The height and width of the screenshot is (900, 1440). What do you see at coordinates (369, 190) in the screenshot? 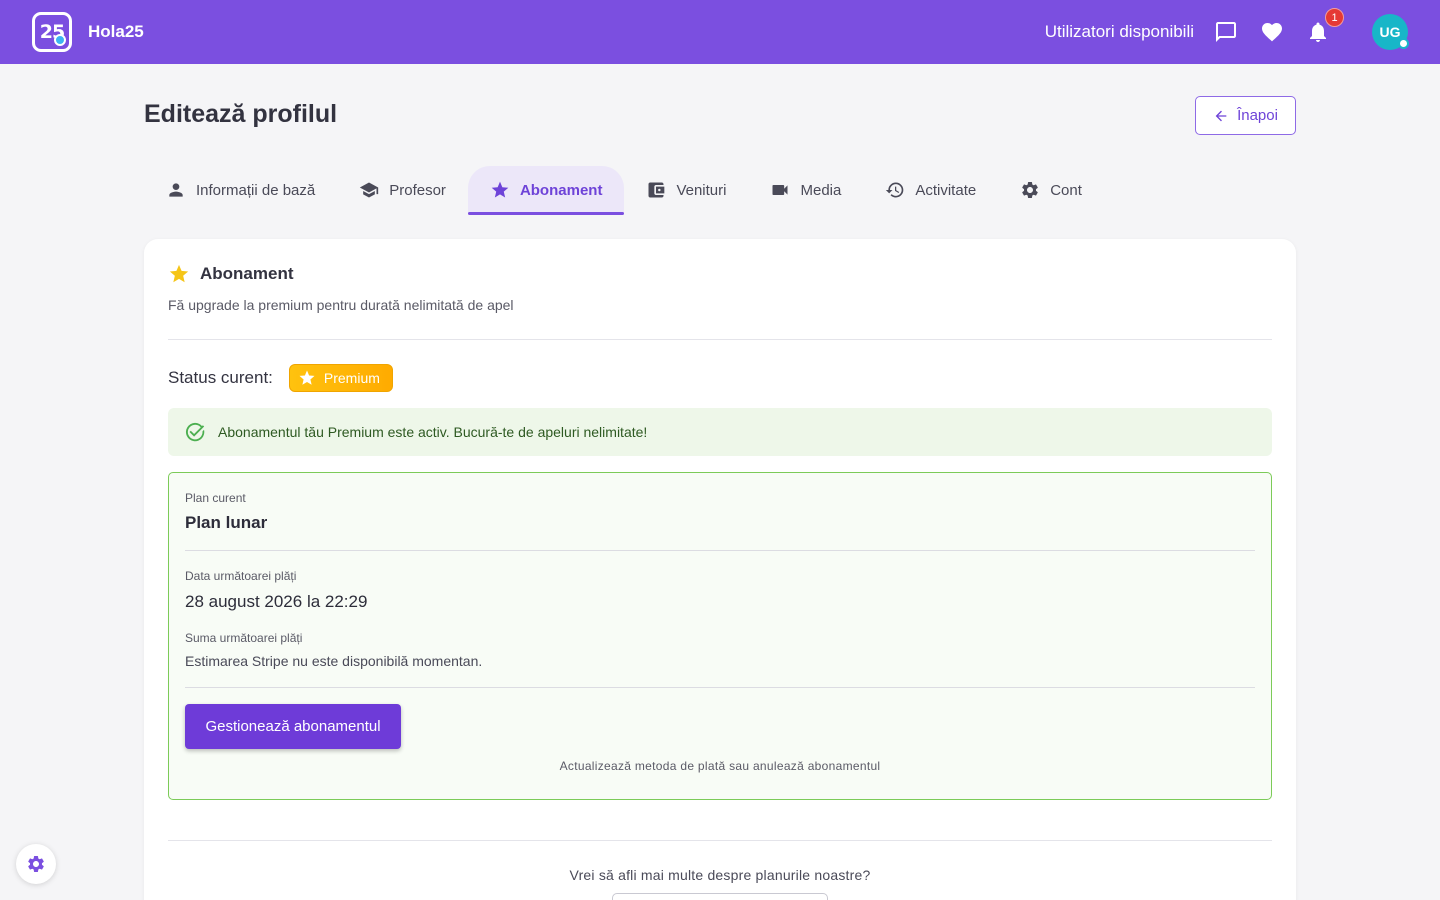
I see `graduation-cap-icon` at bounding box center [369, 190].